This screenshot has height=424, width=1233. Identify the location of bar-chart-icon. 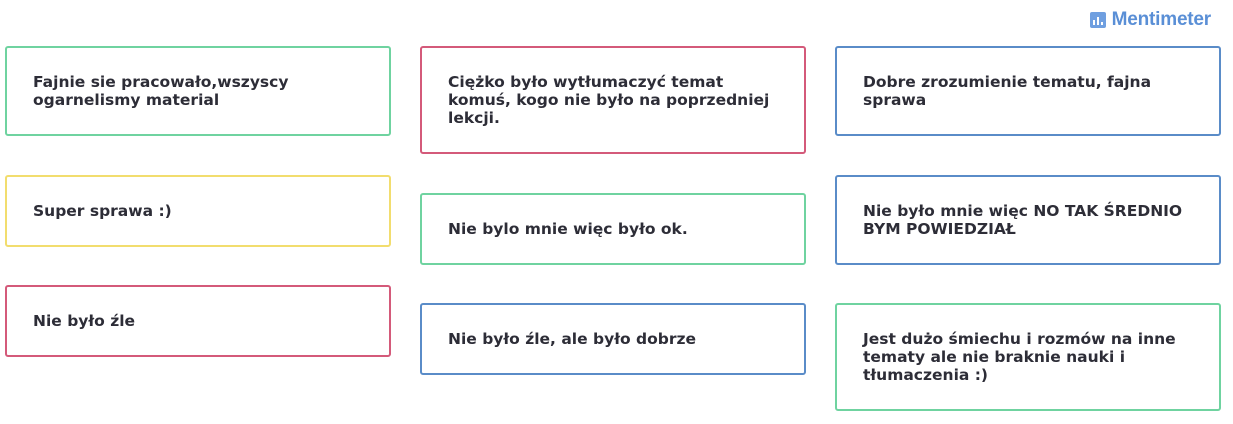
(1097, 20).